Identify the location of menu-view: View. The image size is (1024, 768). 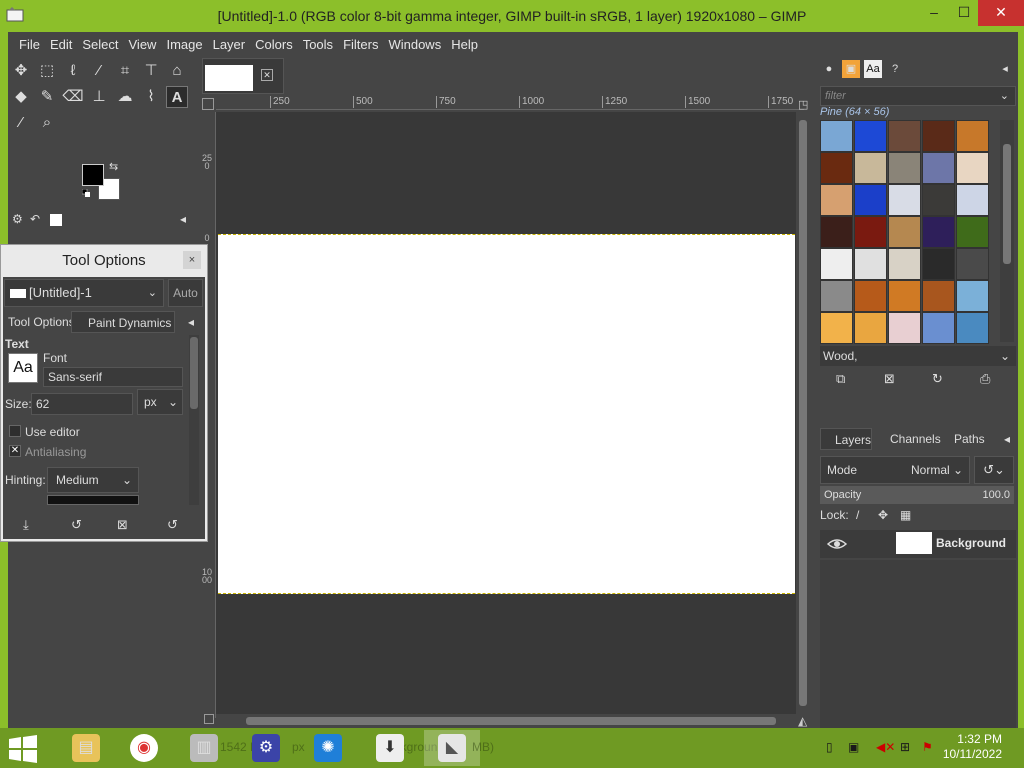
(143, 44).